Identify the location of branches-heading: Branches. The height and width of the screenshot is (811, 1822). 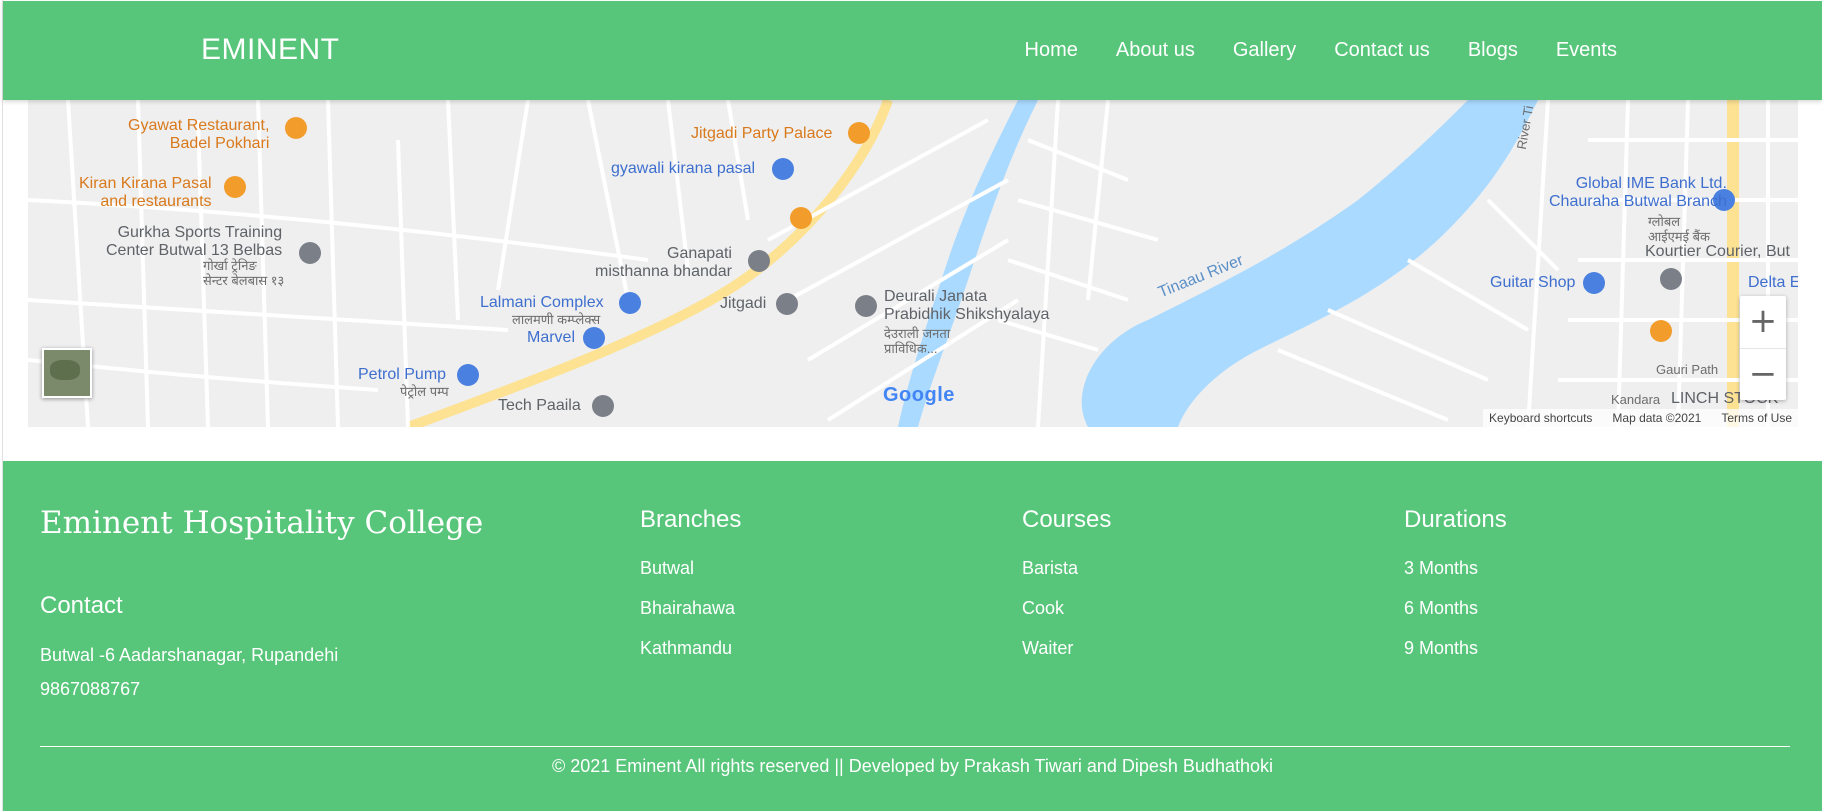
(691, 519).